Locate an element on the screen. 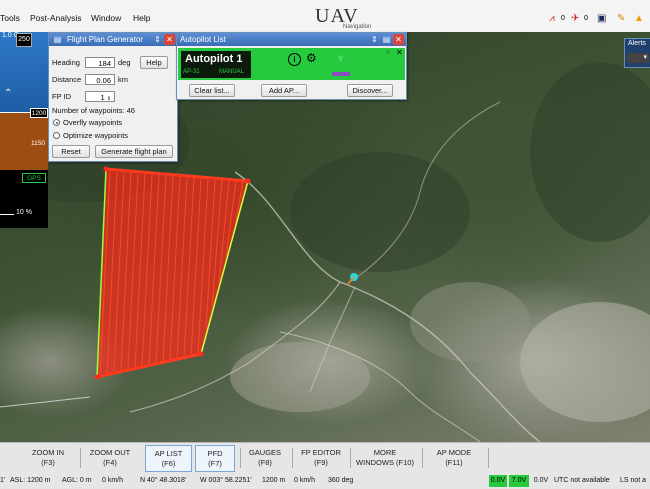 This screenshot has width=650, height=489. heading-label: Heading is located at coordinates (66, 62).